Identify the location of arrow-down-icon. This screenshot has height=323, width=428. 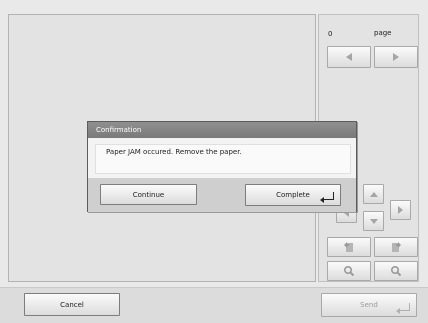
(373, 221).